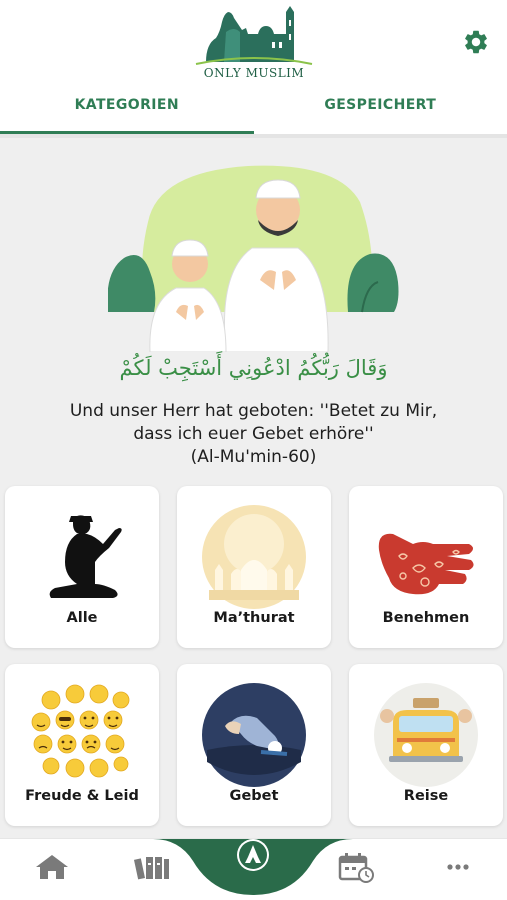 The image size is (507, 900). Describe the element at coordinates (254, 796) in the screenshot. I see `category-label: Gebet` at that location.